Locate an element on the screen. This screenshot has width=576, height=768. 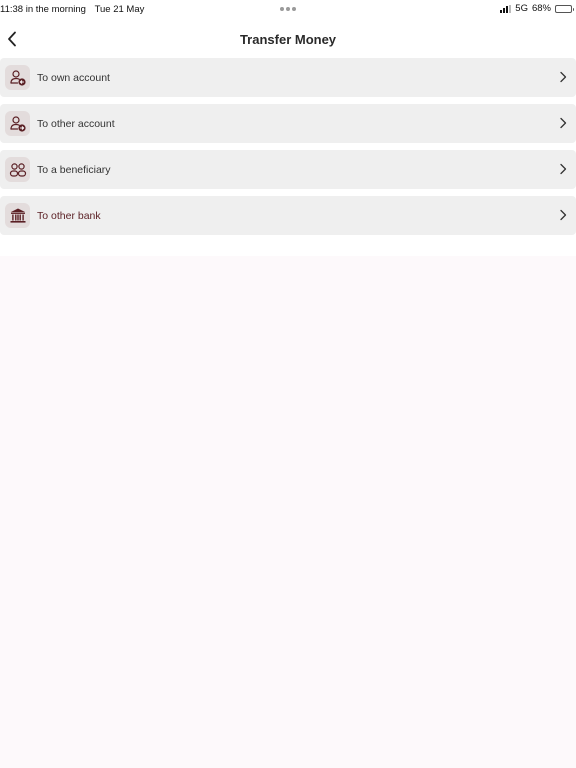
status-date: Tue 21 May is located at coordinates (119, 9).